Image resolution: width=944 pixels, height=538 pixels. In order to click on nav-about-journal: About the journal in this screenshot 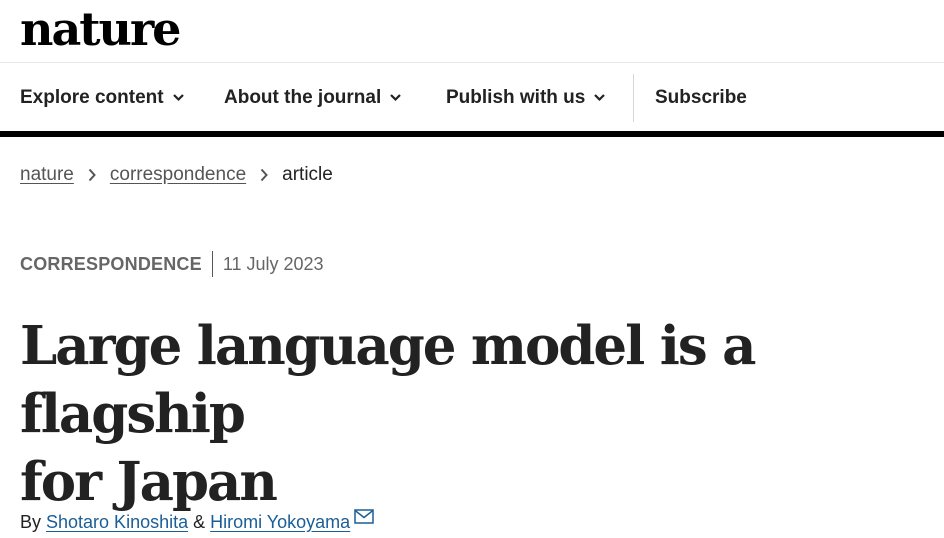, I will do `click(313, 97)`.